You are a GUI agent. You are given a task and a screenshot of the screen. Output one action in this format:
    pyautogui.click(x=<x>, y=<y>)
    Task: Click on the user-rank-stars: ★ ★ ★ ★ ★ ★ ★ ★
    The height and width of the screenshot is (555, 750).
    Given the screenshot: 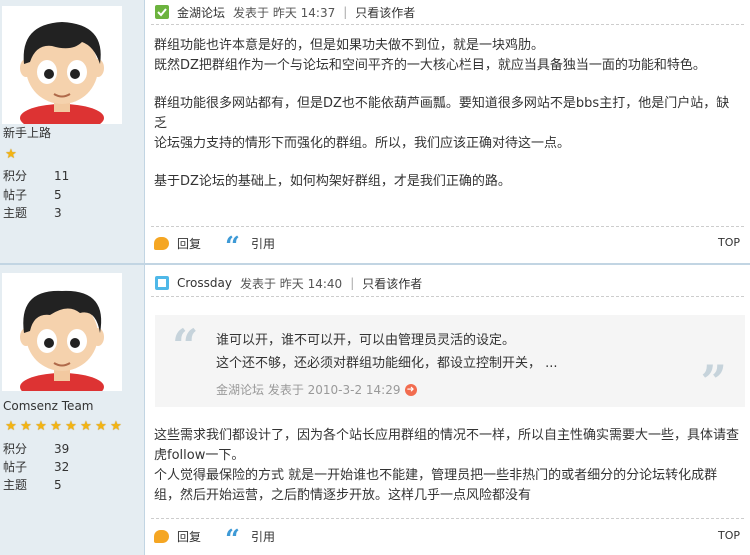 What is the action you would take?
    pyautogui.click(x=63, y=427)
    